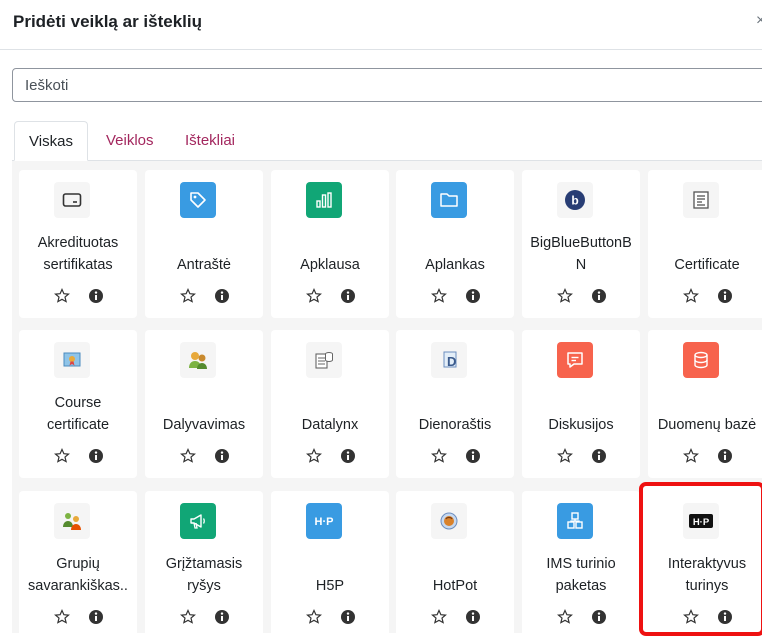  I want to click on activity-card-diskusijos: Diskusijos, so click(581, 404).